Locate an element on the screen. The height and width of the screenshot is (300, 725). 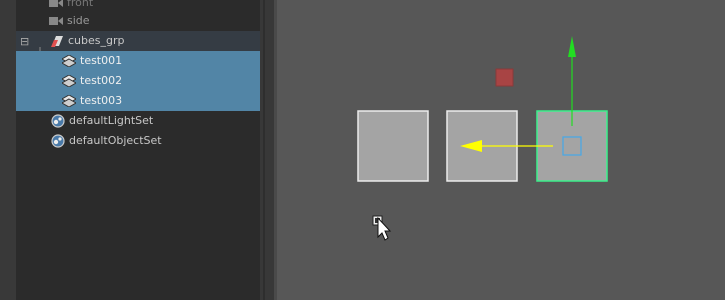
outliner-item-test003: test003 is located at coordinates (138, 101).